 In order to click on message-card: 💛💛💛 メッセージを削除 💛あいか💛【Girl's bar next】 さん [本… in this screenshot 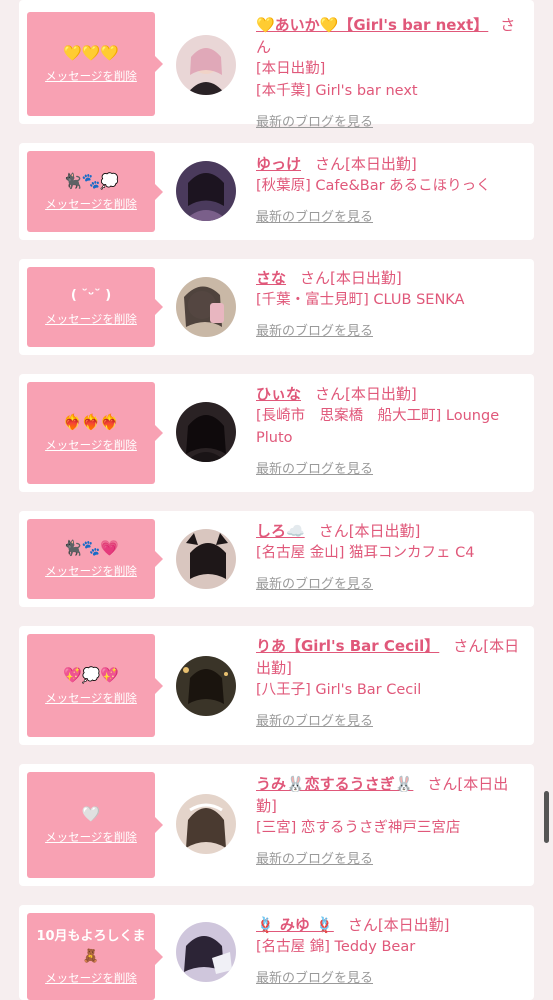, I will do `click(276, 65)`.